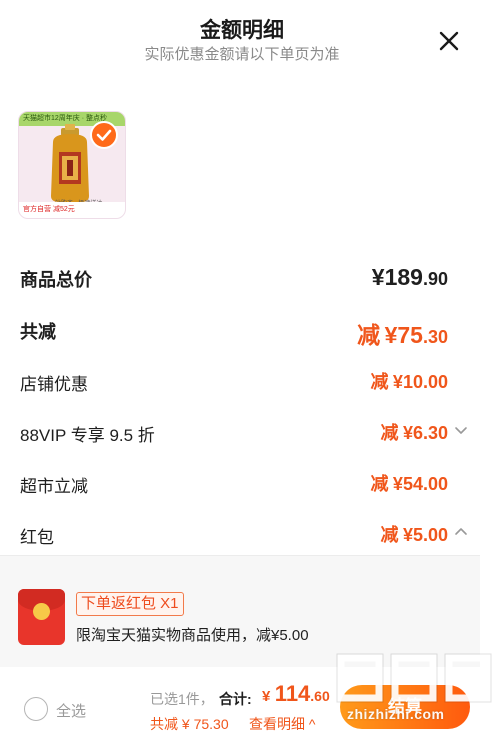 Image resolution: width=500 pixels, height=741 pixels. What do you see at coordinates (192, 635) in the screenshot?
I see `coupon-description: 限淘宝天猫实物商品使用，减¥5.00` at bounding box center [192, 635].